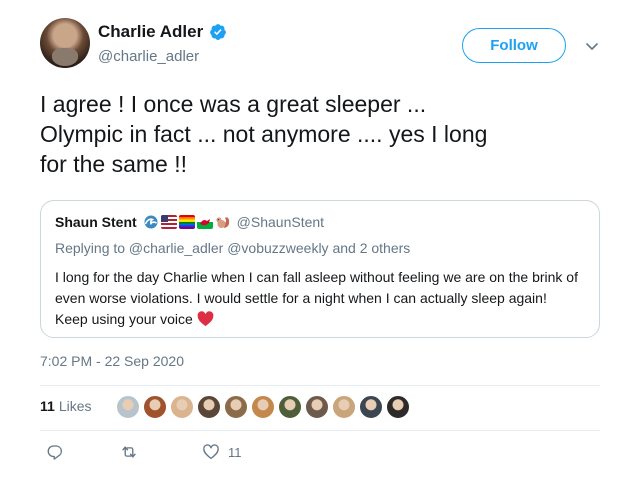 The image size is (640, 492). I want to click on tweet-line: for the same !!, so click(114, 164).